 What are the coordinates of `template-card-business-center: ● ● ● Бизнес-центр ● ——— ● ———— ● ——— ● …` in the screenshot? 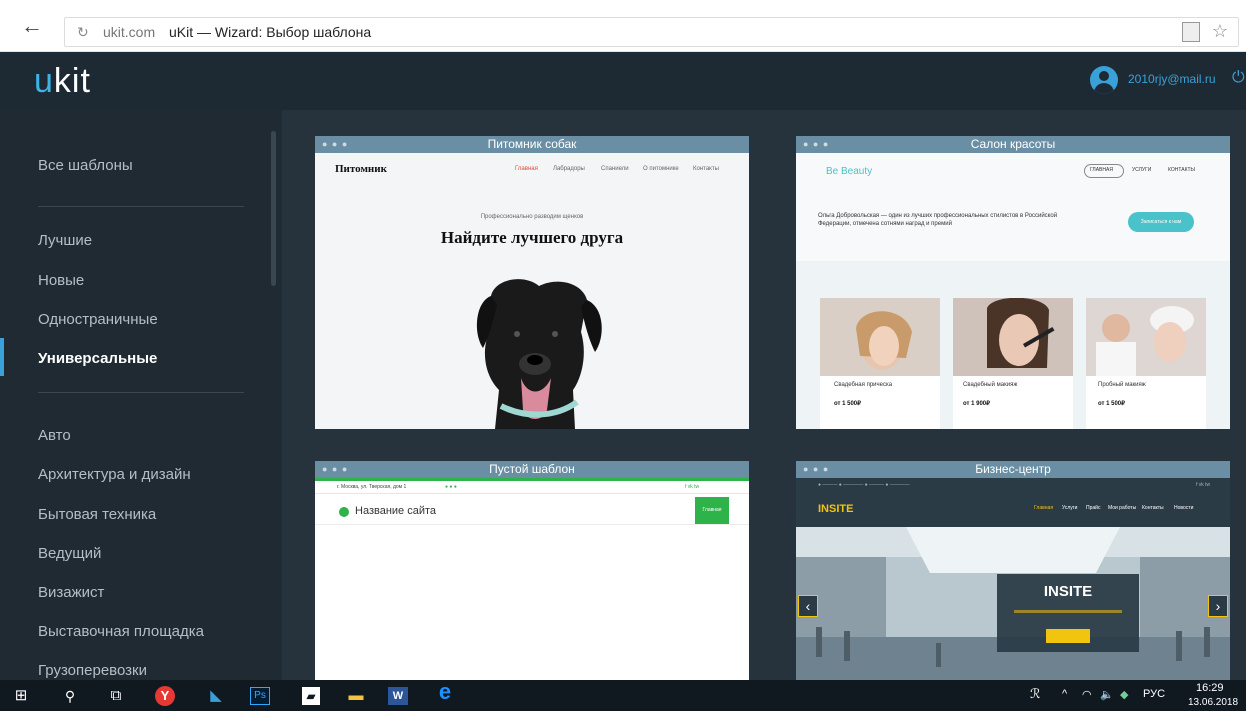 It's located at (1013, 570).